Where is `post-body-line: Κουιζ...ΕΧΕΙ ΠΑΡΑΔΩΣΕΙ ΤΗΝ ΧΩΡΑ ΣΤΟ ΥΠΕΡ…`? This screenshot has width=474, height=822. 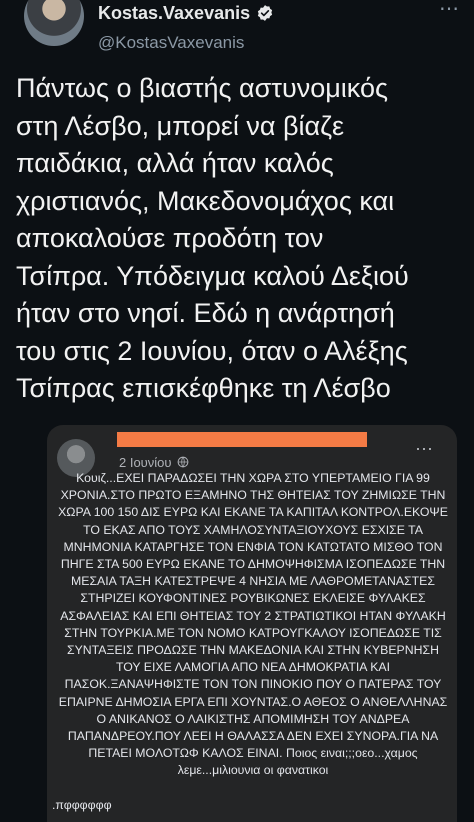 post-body-line: Κουιζ...ΕΧΕΙ ΠΑΡΑΔΩΣΕΙ ΤΗΝ ΧΩΡΑ ΣΤΟ ΥΠΕΡ… is located at coordinates (253, 478).